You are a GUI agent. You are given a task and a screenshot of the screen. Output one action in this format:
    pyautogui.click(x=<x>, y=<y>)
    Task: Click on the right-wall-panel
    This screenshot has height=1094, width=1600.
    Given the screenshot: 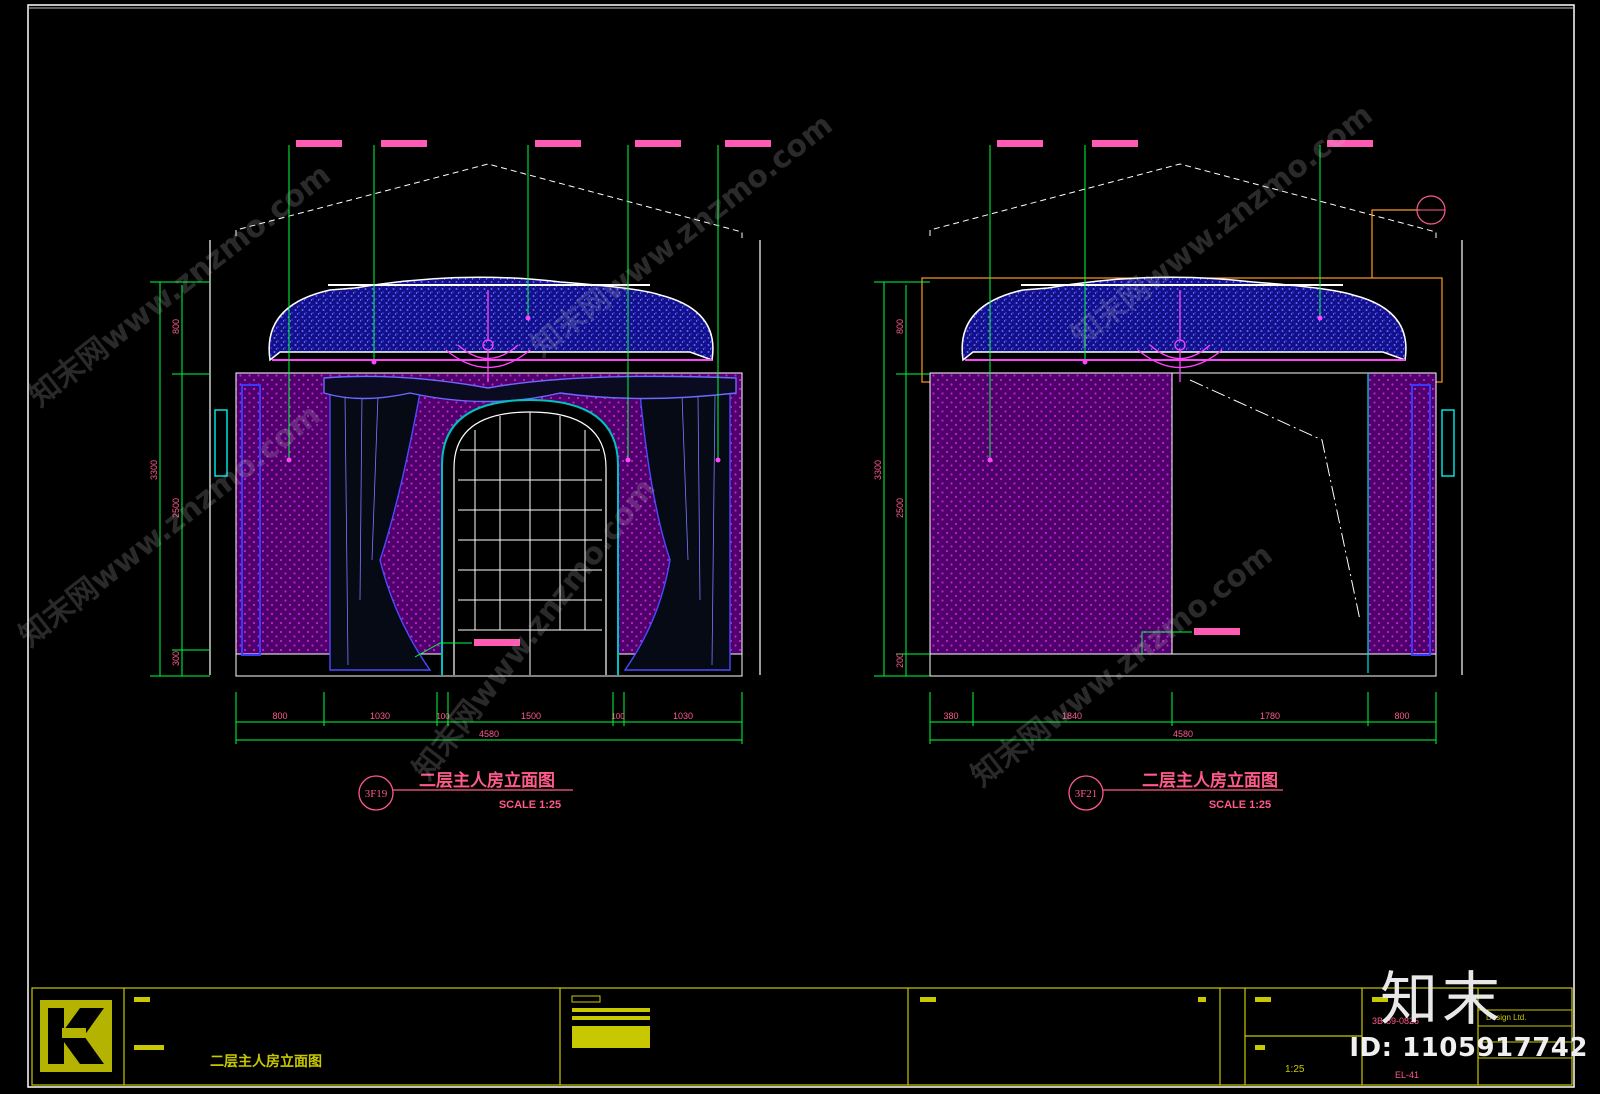 What is the action you would take?
    pyautogui.click(x=1051, y=523)
    